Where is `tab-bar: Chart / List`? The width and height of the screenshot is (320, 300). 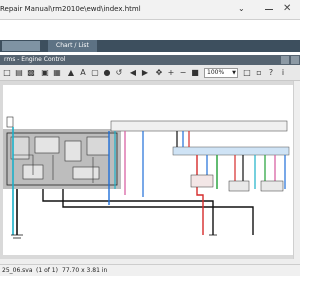
tab-bar: Chart / List is located at coordinates (150, 46).